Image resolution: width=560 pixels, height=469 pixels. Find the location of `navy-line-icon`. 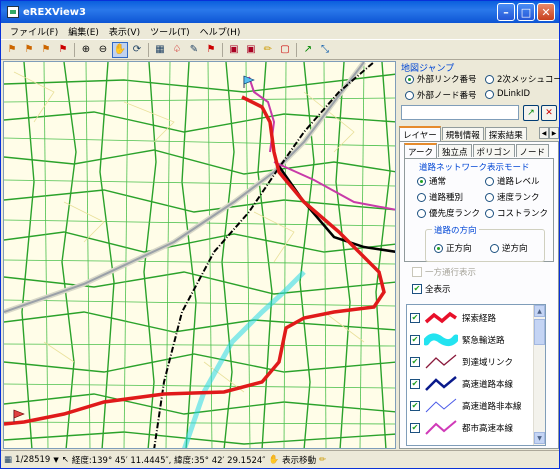

navy-line-icon is located at coordinates (441, 383).